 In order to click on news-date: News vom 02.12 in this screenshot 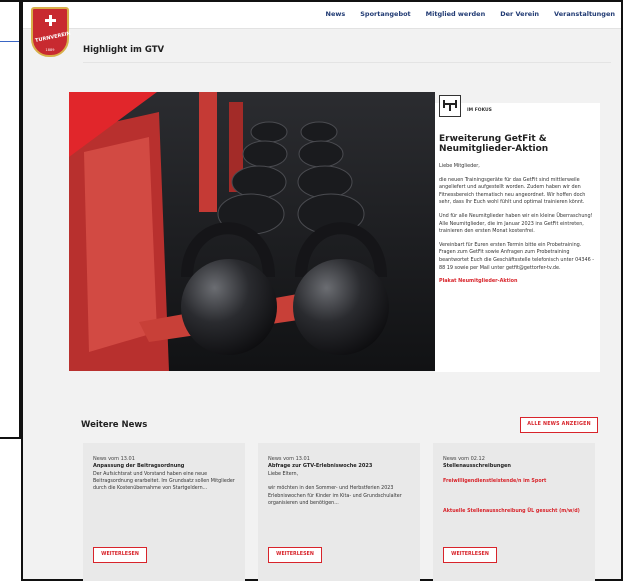, I will do `click(464, 459)`.